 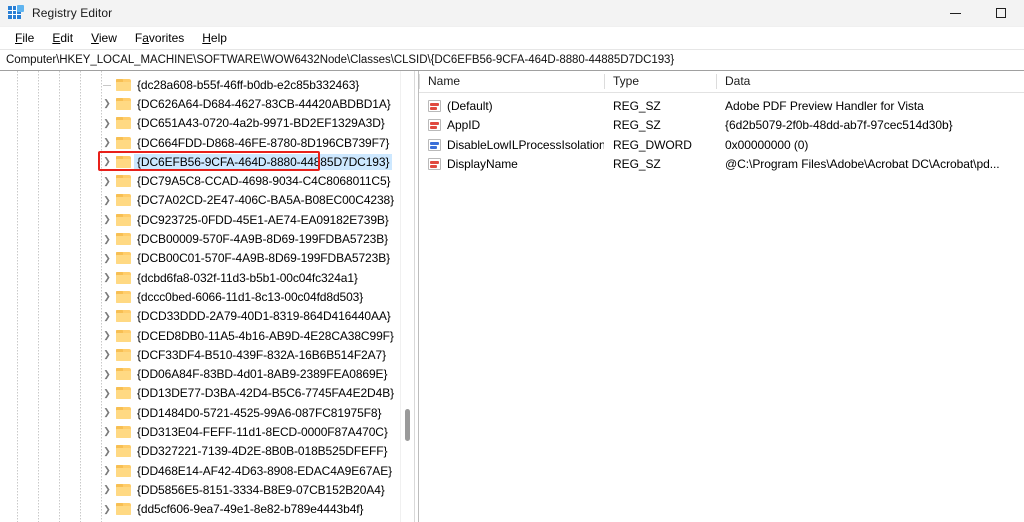 What do you see at coordinates (261, 489) in the screenshot?
I see `tree-item-label: {DD5856E5-8151-3334-B8E9-07CB152B20A4}` at bounding box center [261, 489].